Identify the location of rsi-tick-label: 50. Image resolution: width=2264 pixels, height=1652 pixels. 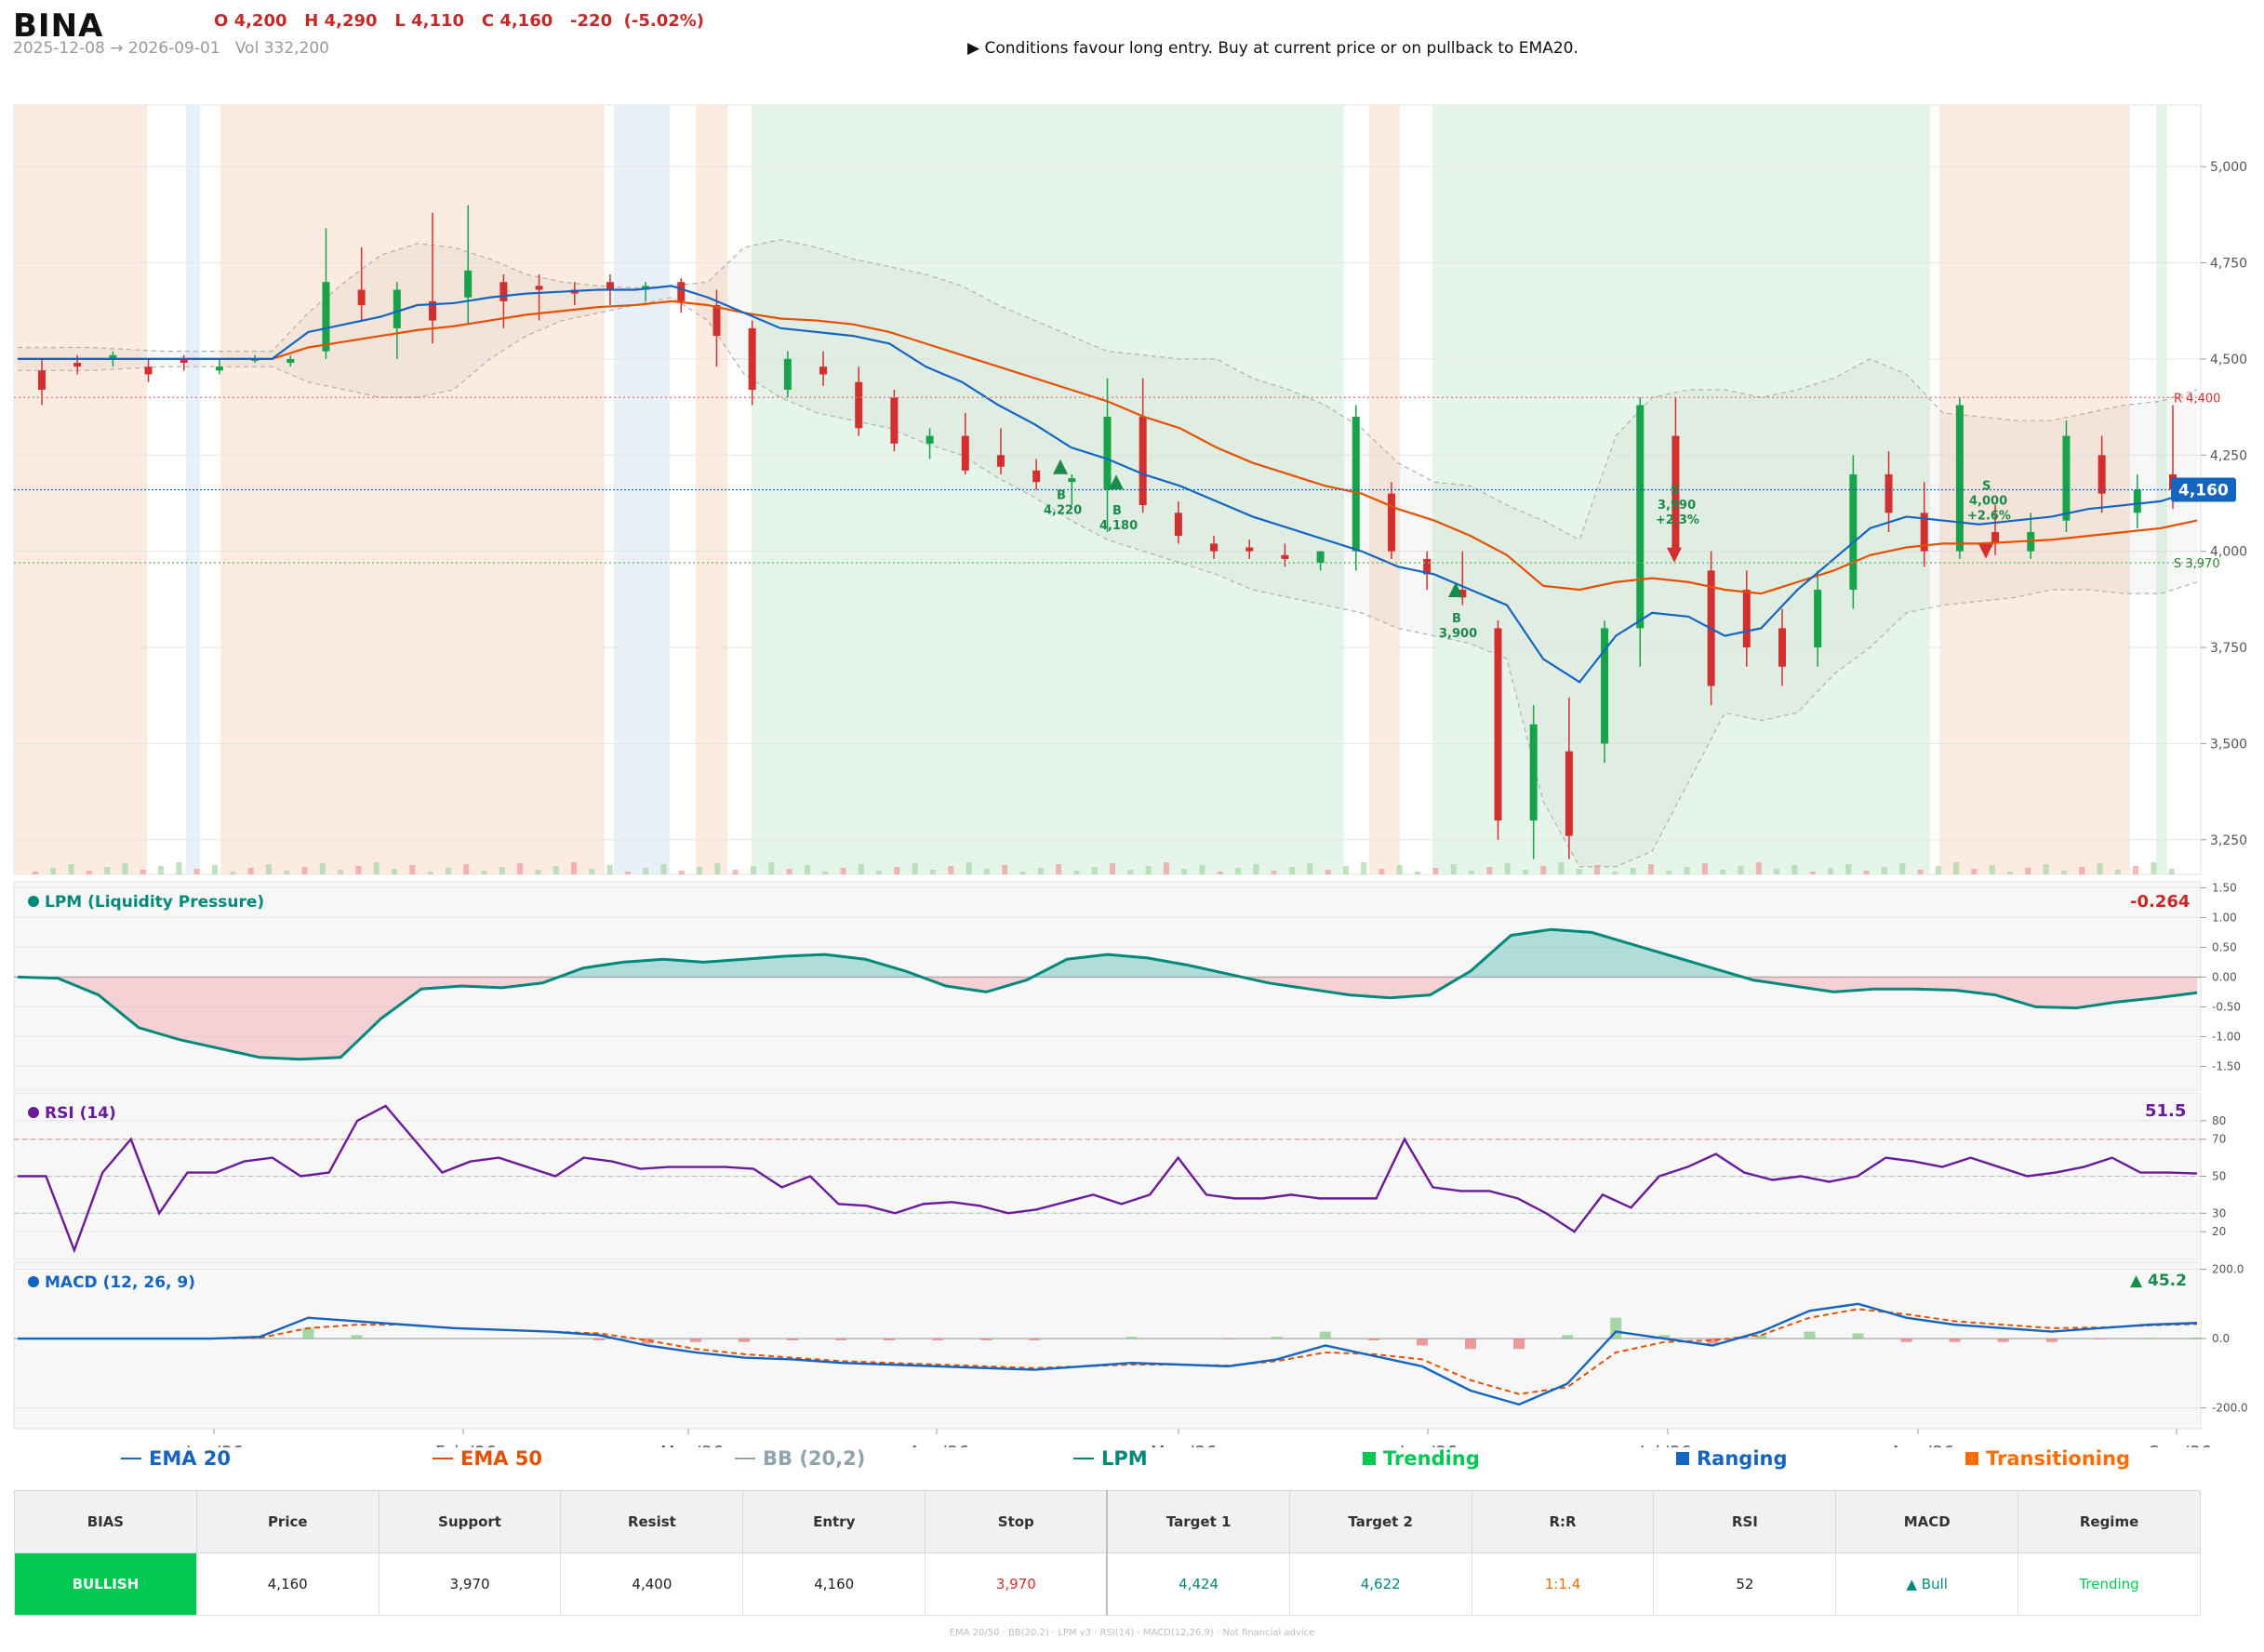
(2219, 1176).